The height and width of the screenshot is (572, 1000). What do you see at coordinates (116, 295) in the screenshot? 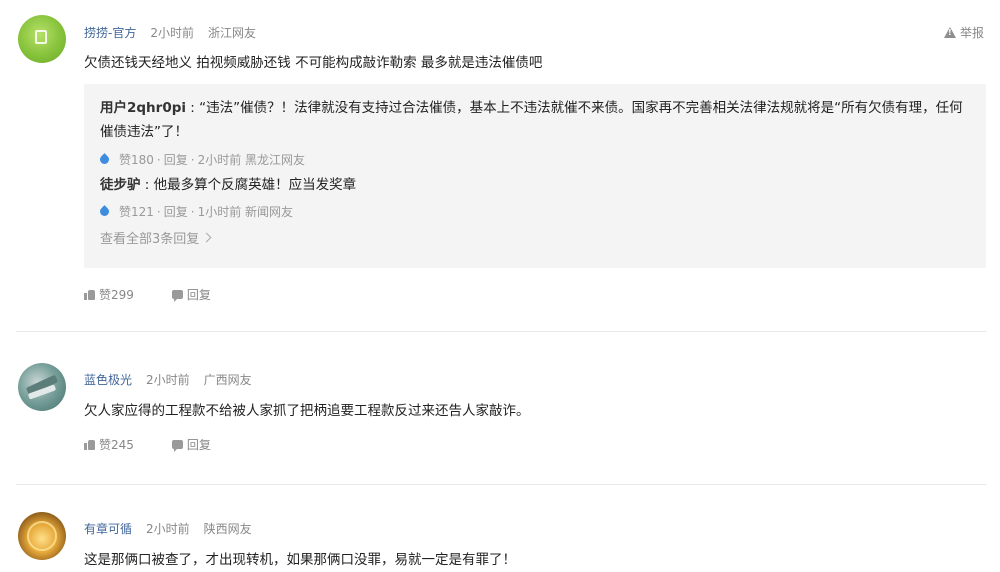
I see `like-count: 赞299` at bounding box center [116, 295].